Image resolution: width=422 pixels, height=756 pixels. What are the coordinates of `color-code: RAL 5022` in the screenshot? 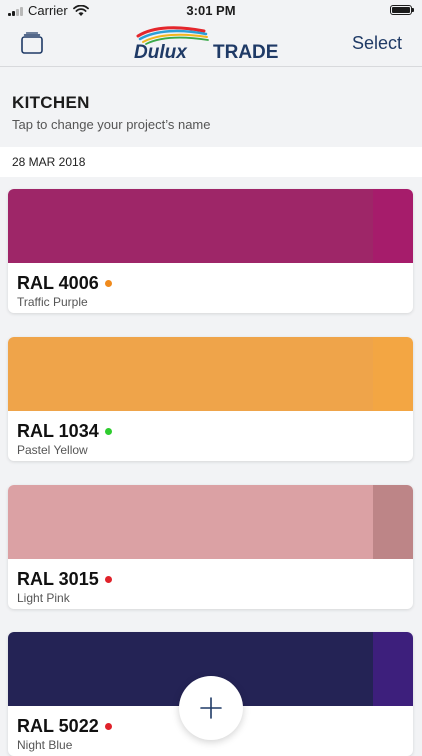 It's located at (64, 726).